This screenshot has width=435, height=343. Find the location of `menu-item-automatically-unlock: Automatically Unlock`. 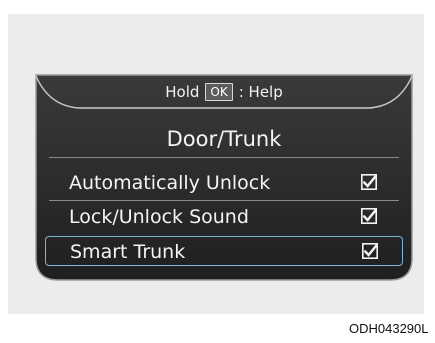

menu-item-automatically-unlock: Automatically Unlock is located at coordinates (224, 183).